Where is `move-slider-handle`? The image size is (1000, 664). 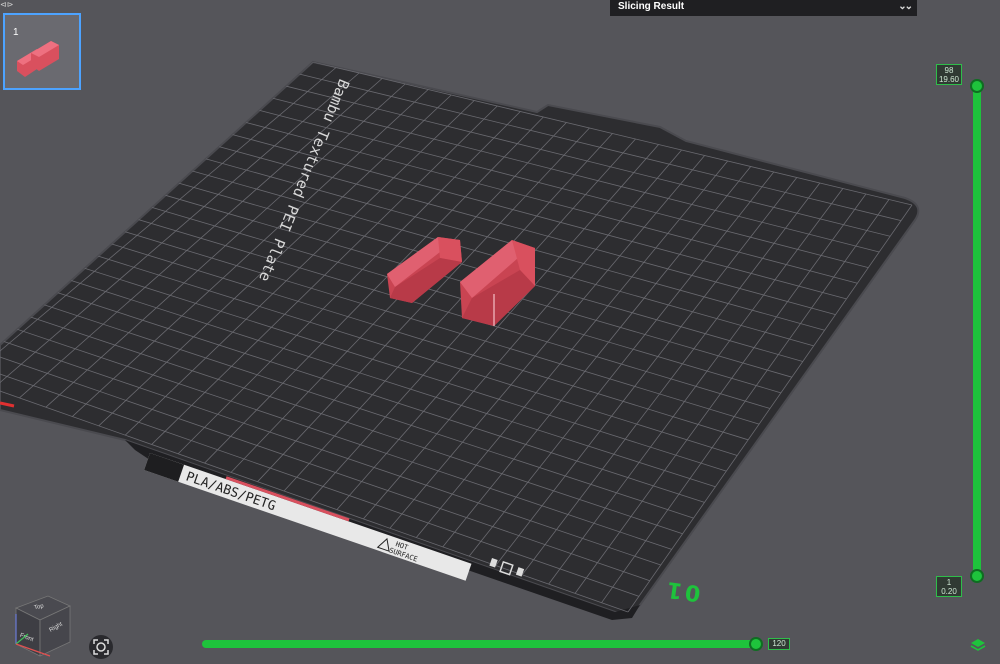
move-slider-handle is located at coordinates (756, 644).